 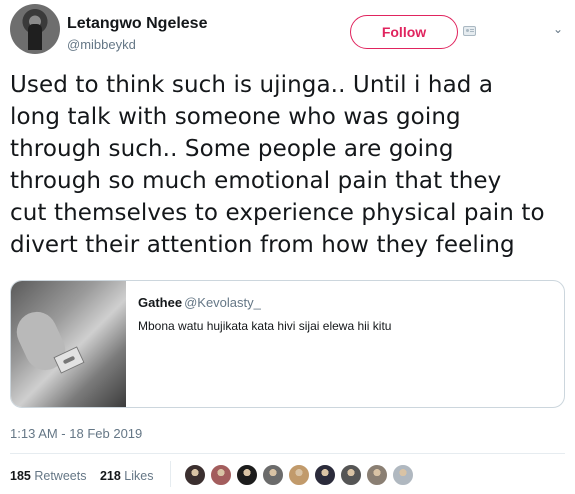 I want to click on retweets-count: 185, so click(x=20, y=476).